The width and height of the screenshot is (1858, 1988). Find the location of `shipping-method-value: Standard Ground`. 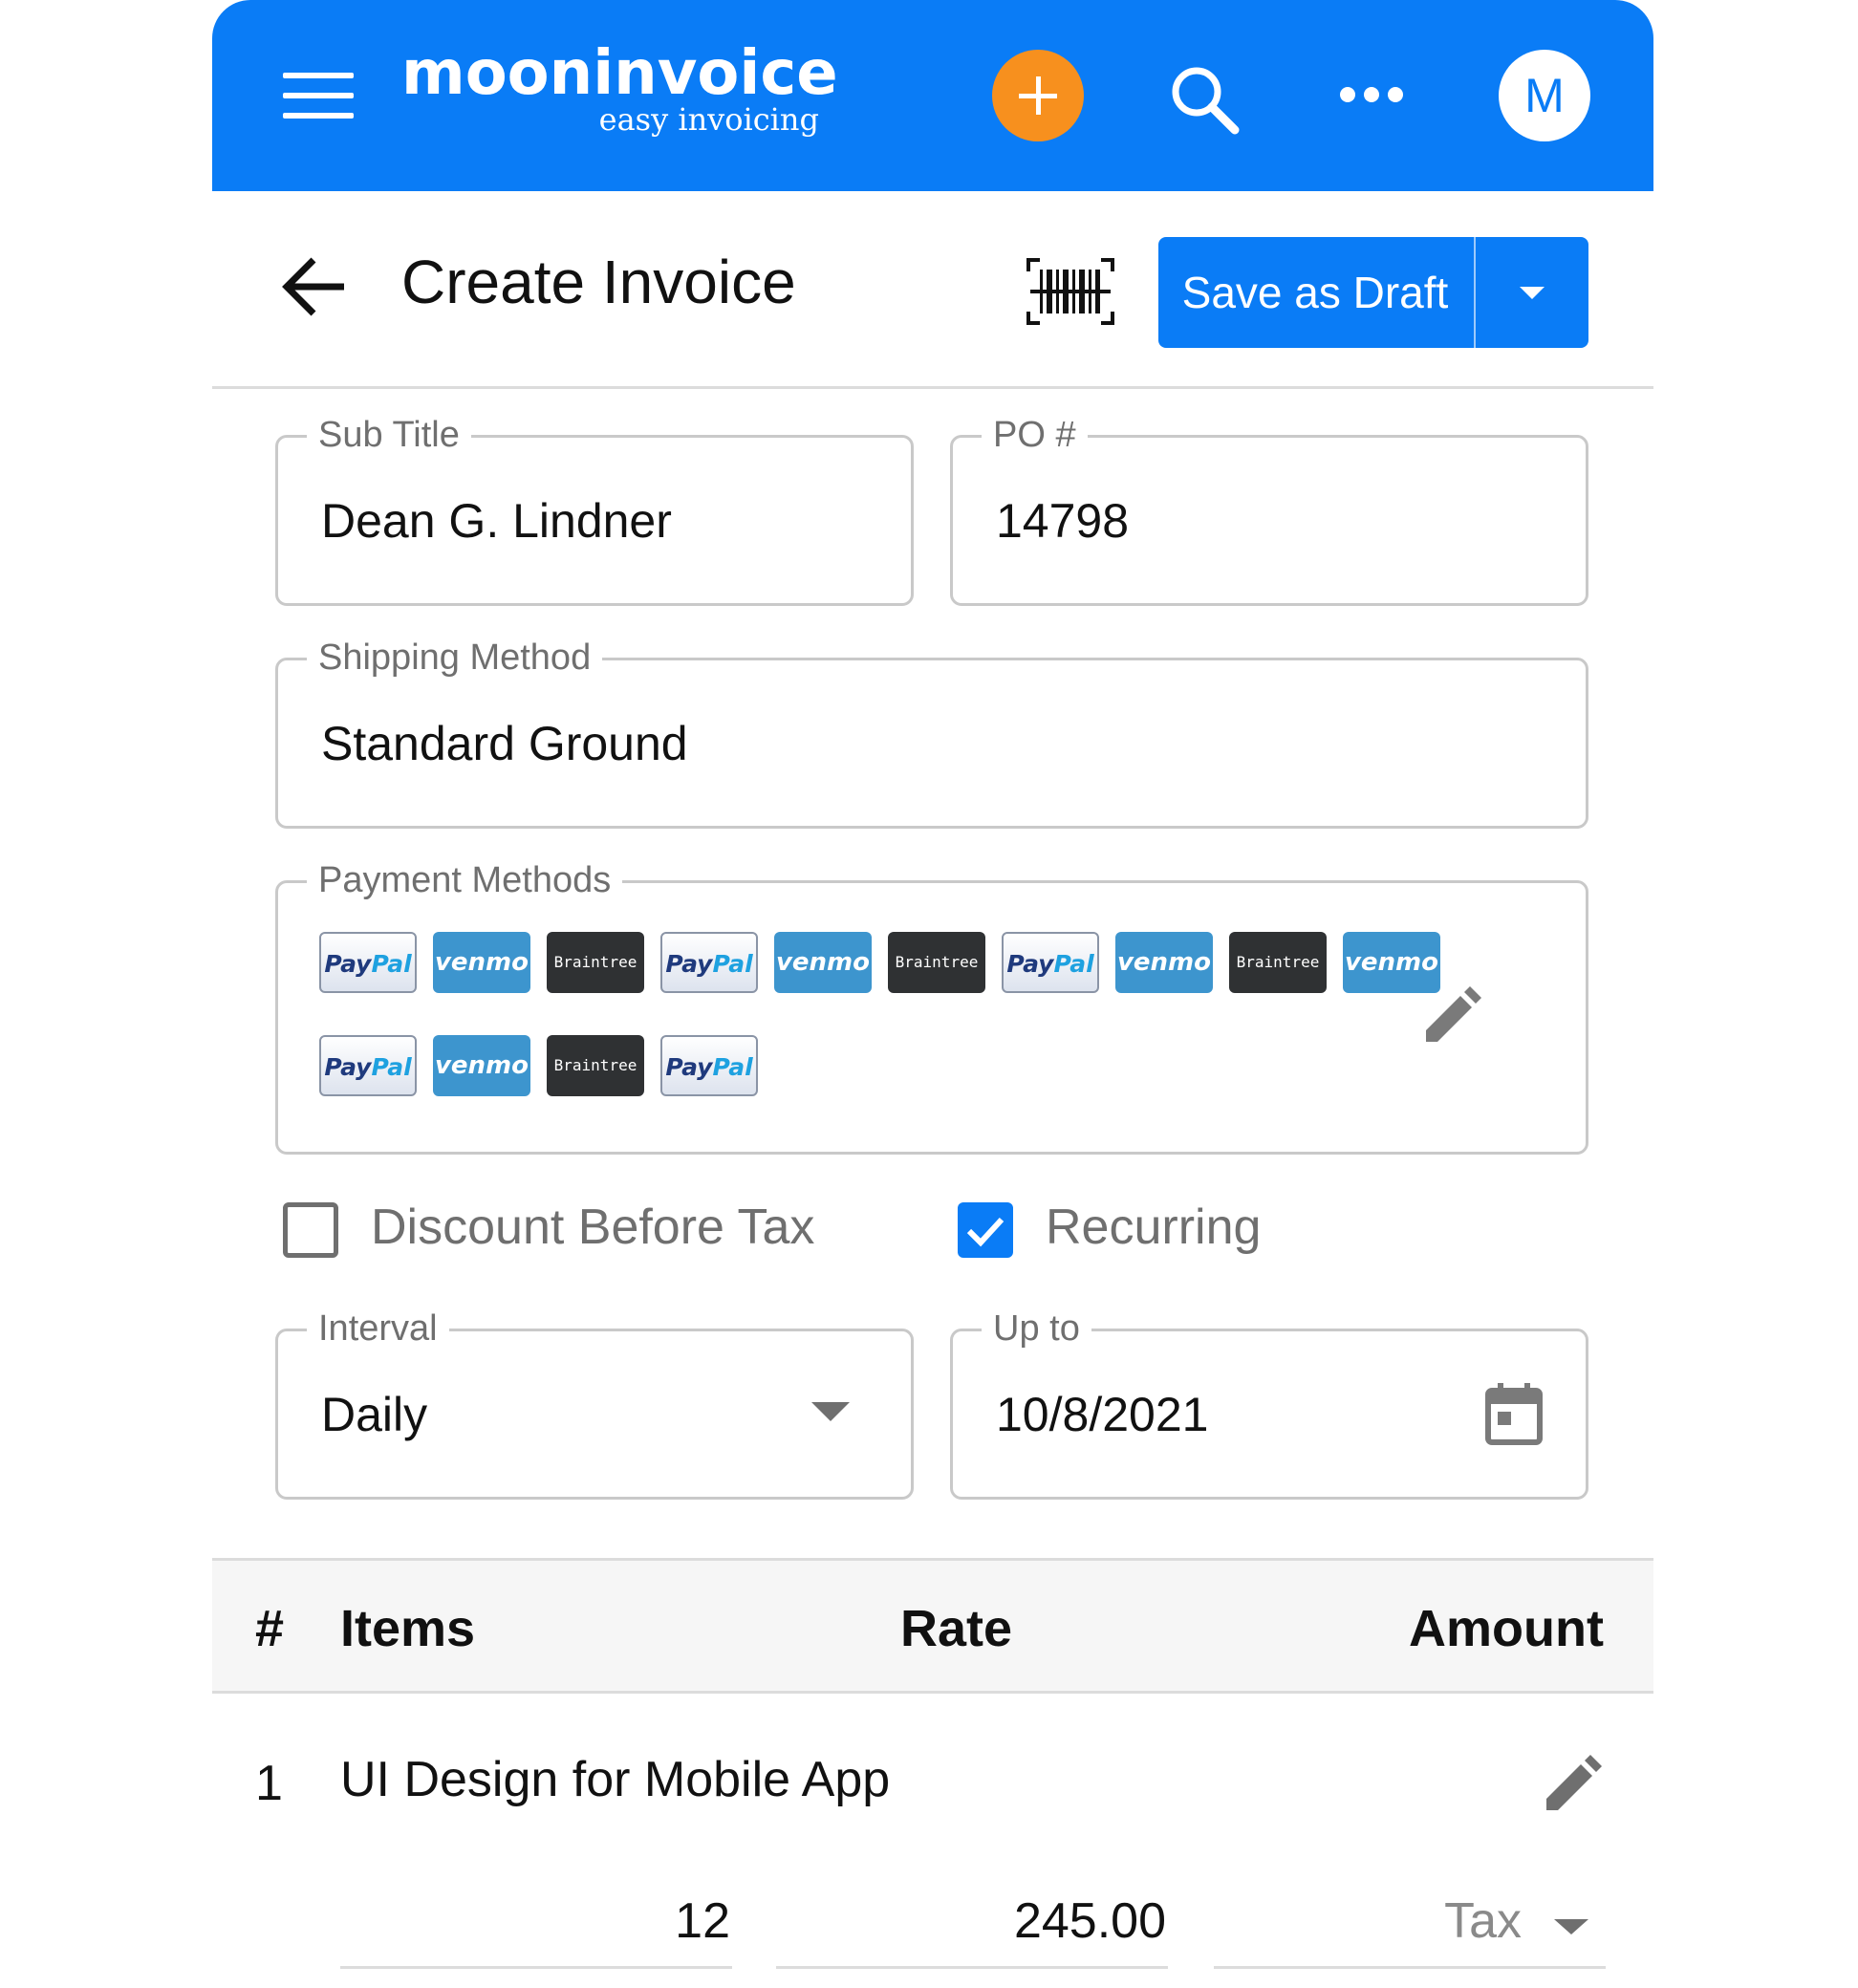

shipping-method-value: Standard Ground is located at coordinates (505, 743).